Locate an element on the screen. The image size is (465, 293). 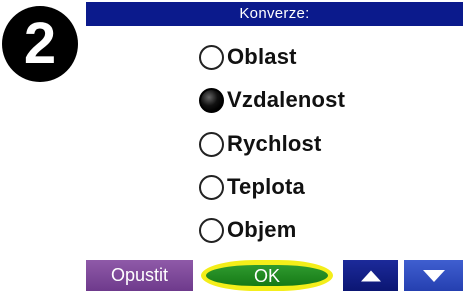
option-oblast: Oblast is located at coordinates (248, 57).